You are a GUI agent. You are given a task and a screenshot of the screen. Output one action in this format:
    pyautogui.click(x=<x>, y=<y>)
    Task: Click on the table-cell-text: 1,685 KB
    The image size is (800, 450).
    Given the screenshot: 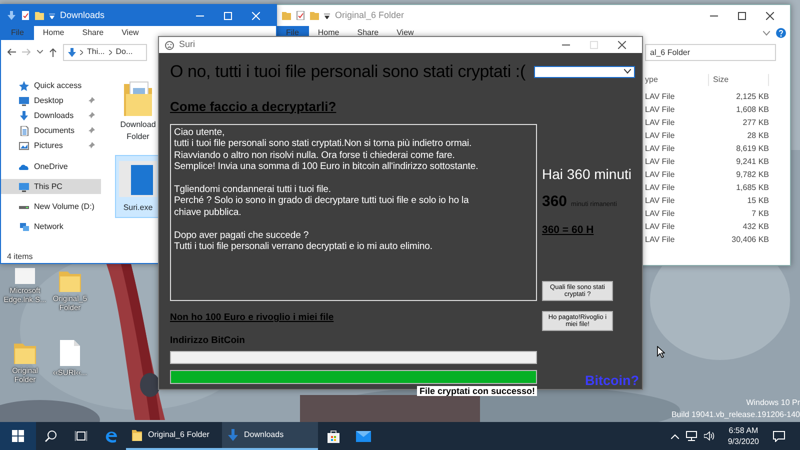 What is the action you would take?
    pyautogui.click(x=752, y=188)
    